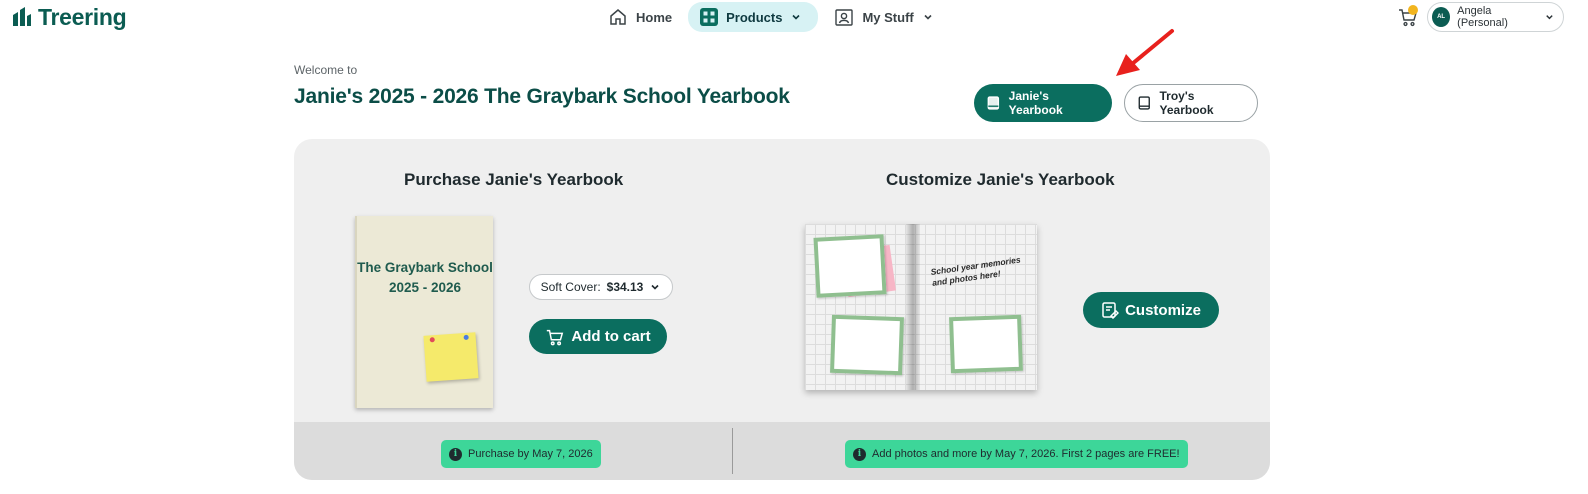  What do you see at coordinates (1000, 179) in the screenshot?
I see `customize-title: Customize Janie's Yearbook` at bounding box center [1000, 179].